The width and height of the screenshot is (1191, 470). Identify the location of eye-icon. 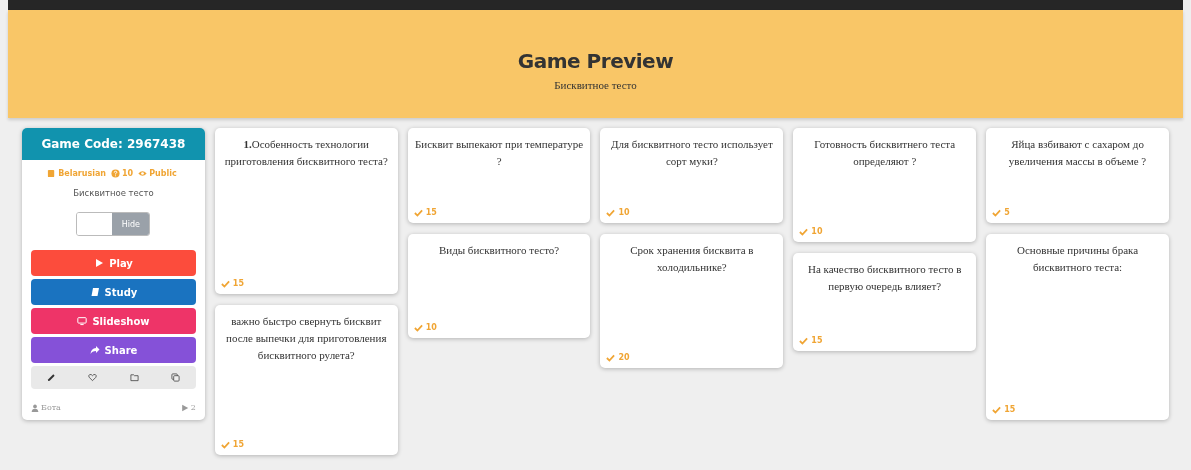
(143, 173).